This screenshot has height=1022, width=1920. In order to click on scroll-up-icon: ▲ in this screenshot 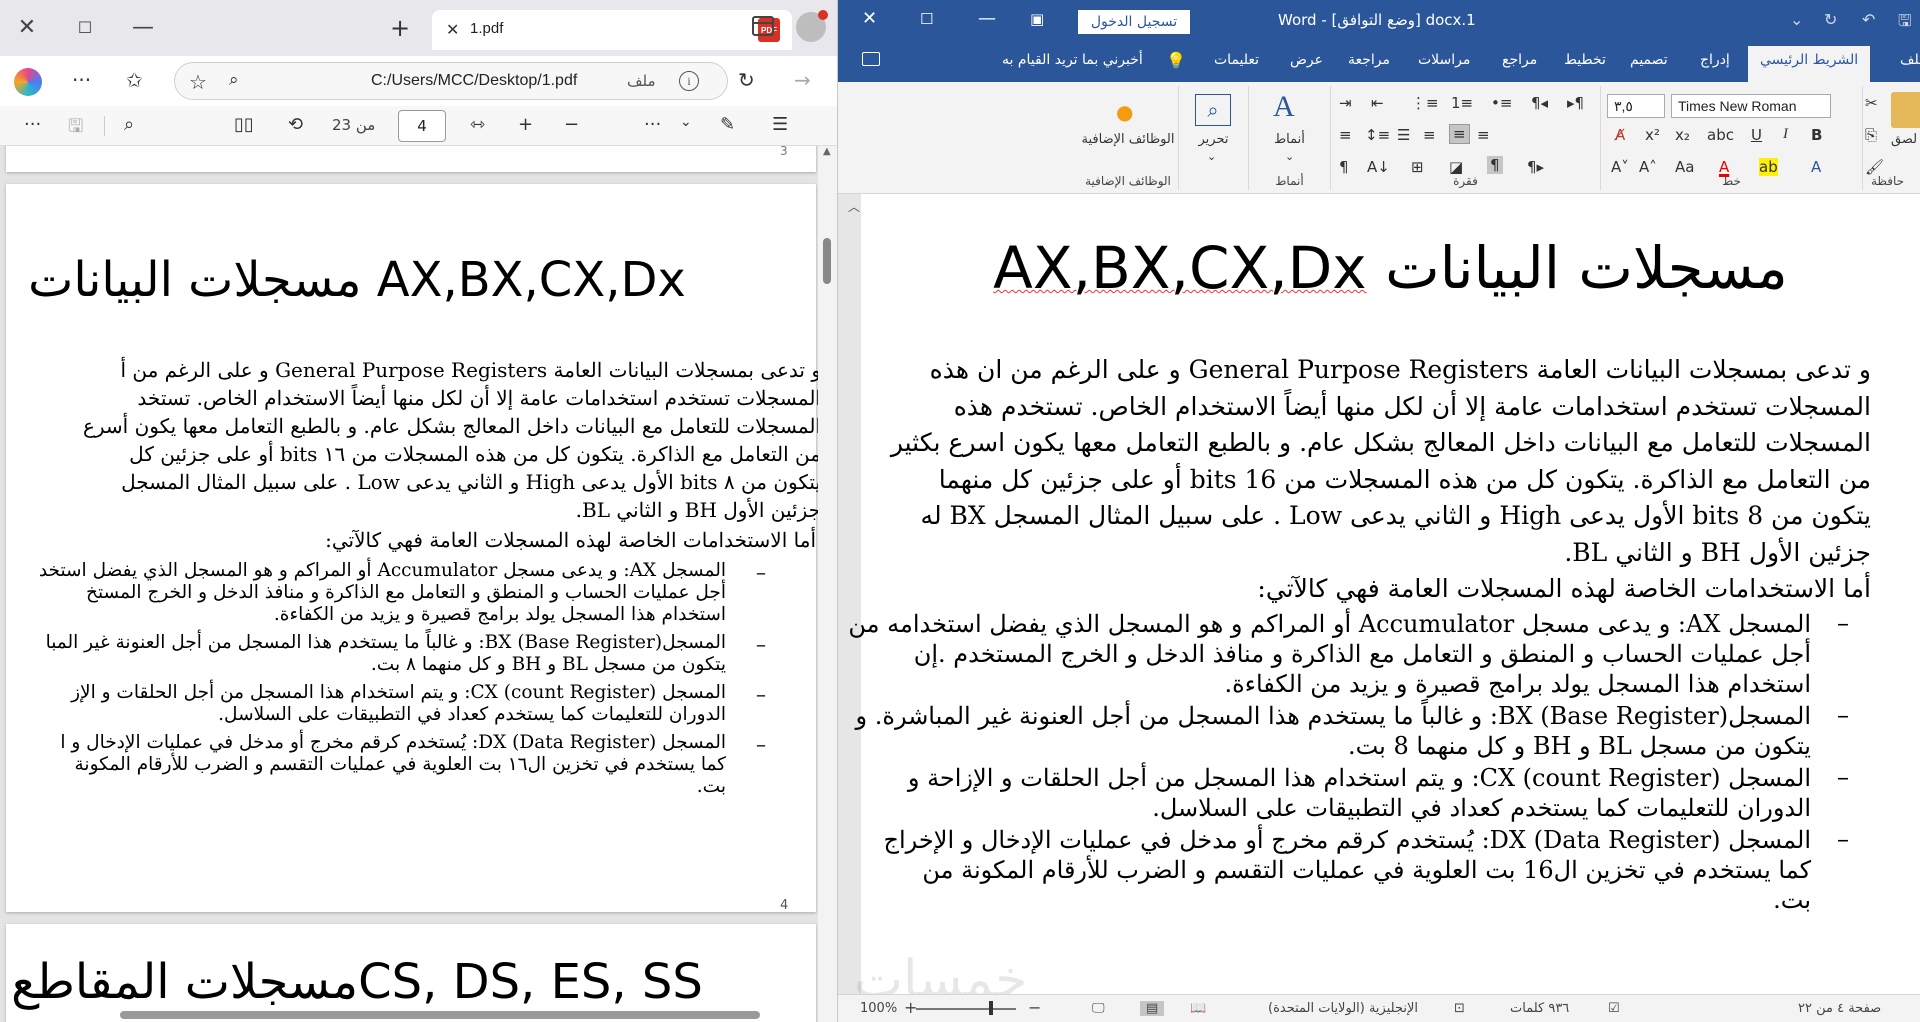, I will do `click(827, 151)`.